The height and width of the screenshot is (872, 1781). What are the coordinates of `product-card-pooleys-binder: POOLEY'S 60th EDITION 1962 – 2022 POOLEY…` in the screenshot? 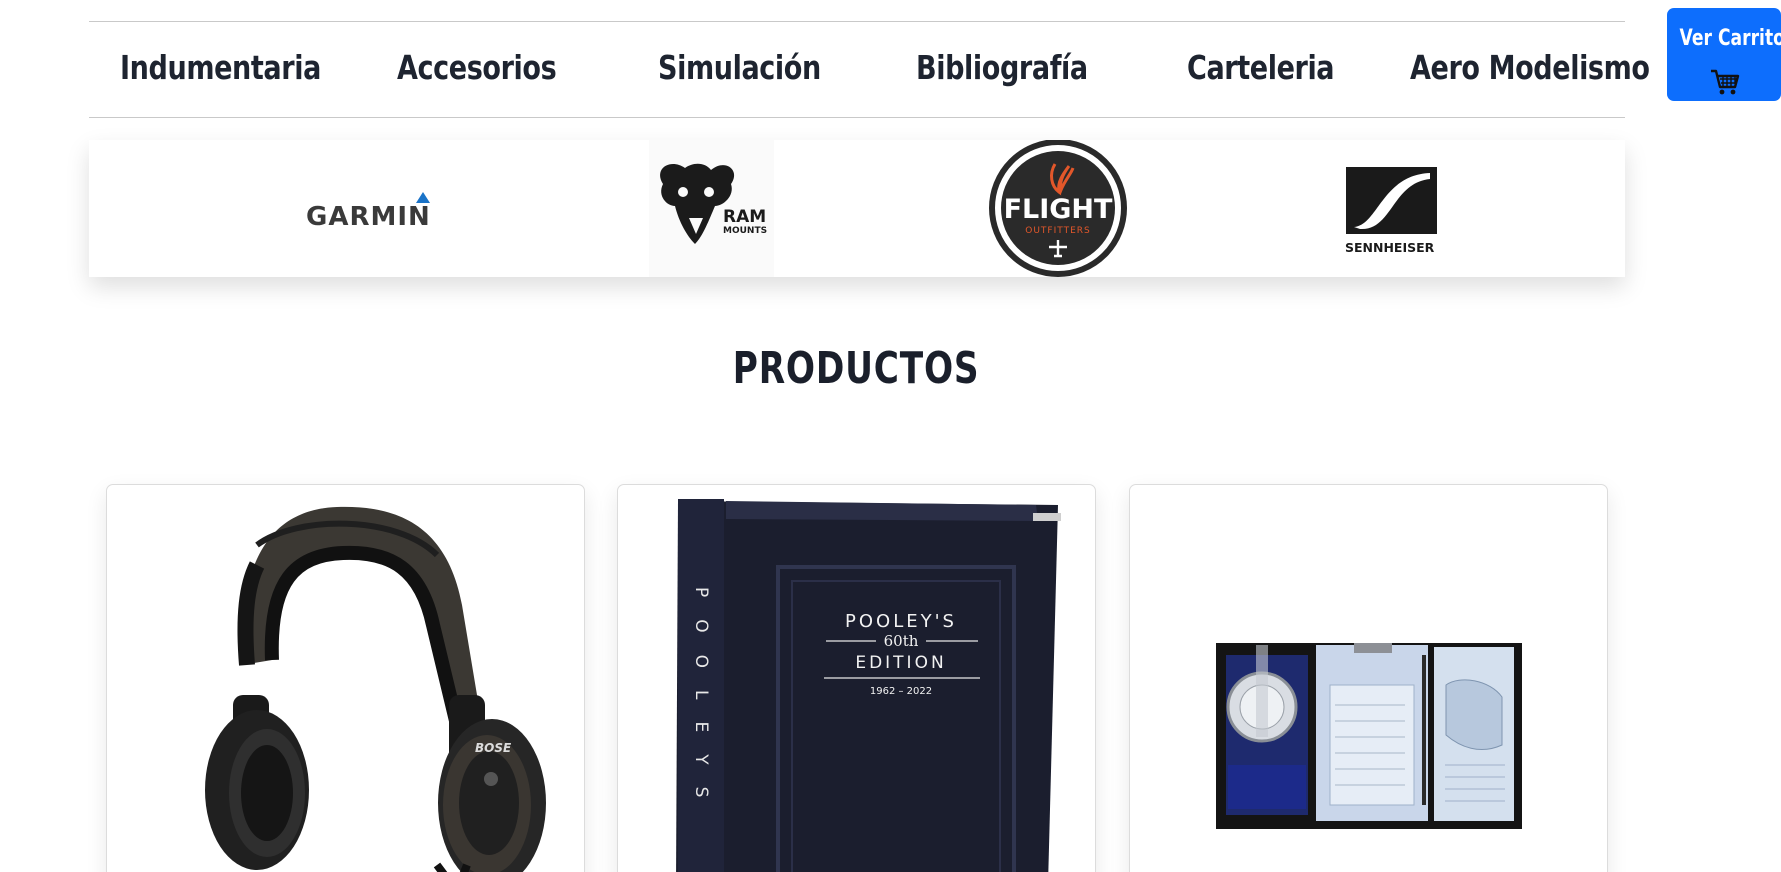 It's located at (856, 678).